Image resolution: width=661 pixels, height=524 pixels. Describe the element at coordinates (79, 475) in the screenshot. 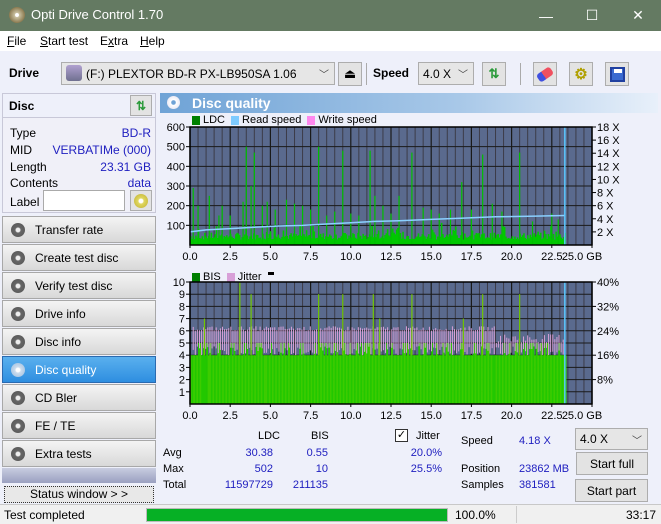

I see `nav-filler` at that location.